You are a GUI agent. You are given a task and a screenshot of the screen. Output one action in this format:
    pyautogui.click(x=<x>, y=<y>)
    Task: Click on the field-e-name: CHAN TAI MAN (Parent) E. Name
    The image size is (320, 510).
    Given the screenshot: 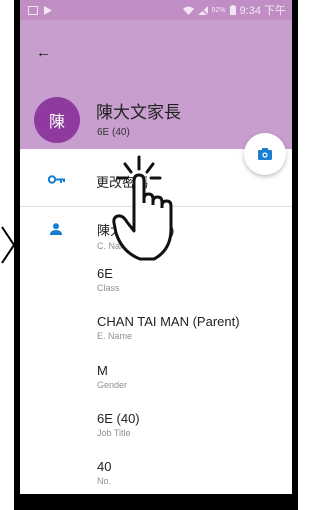 What is the action you would take?
    pyautogui.click(x=168, y=327)
    